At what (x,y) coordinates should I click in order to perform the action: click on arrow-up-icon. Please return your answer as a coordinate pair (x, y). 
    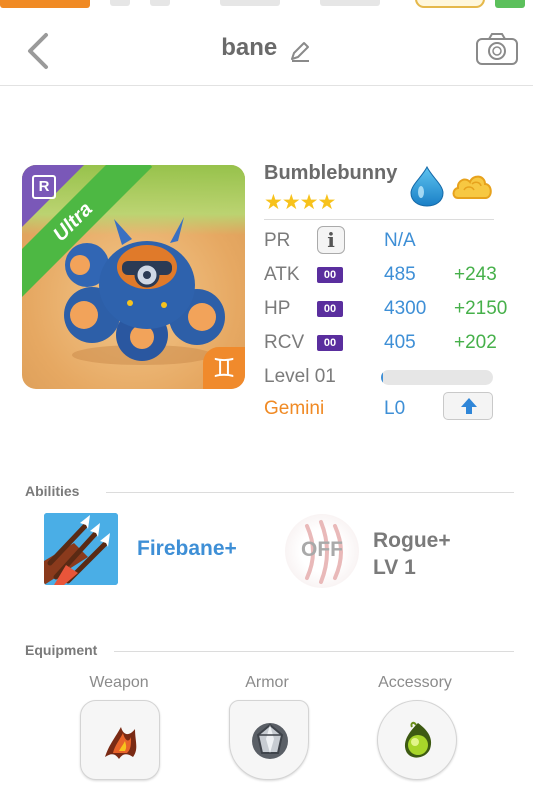
    Looking at the image, I should click on (469, 406).